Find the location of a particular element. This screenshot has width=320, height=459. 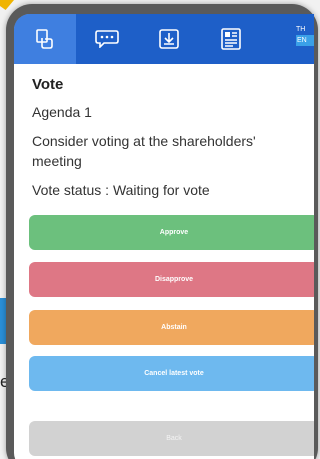

background-accent-mark is located at coordinates (7, 5).